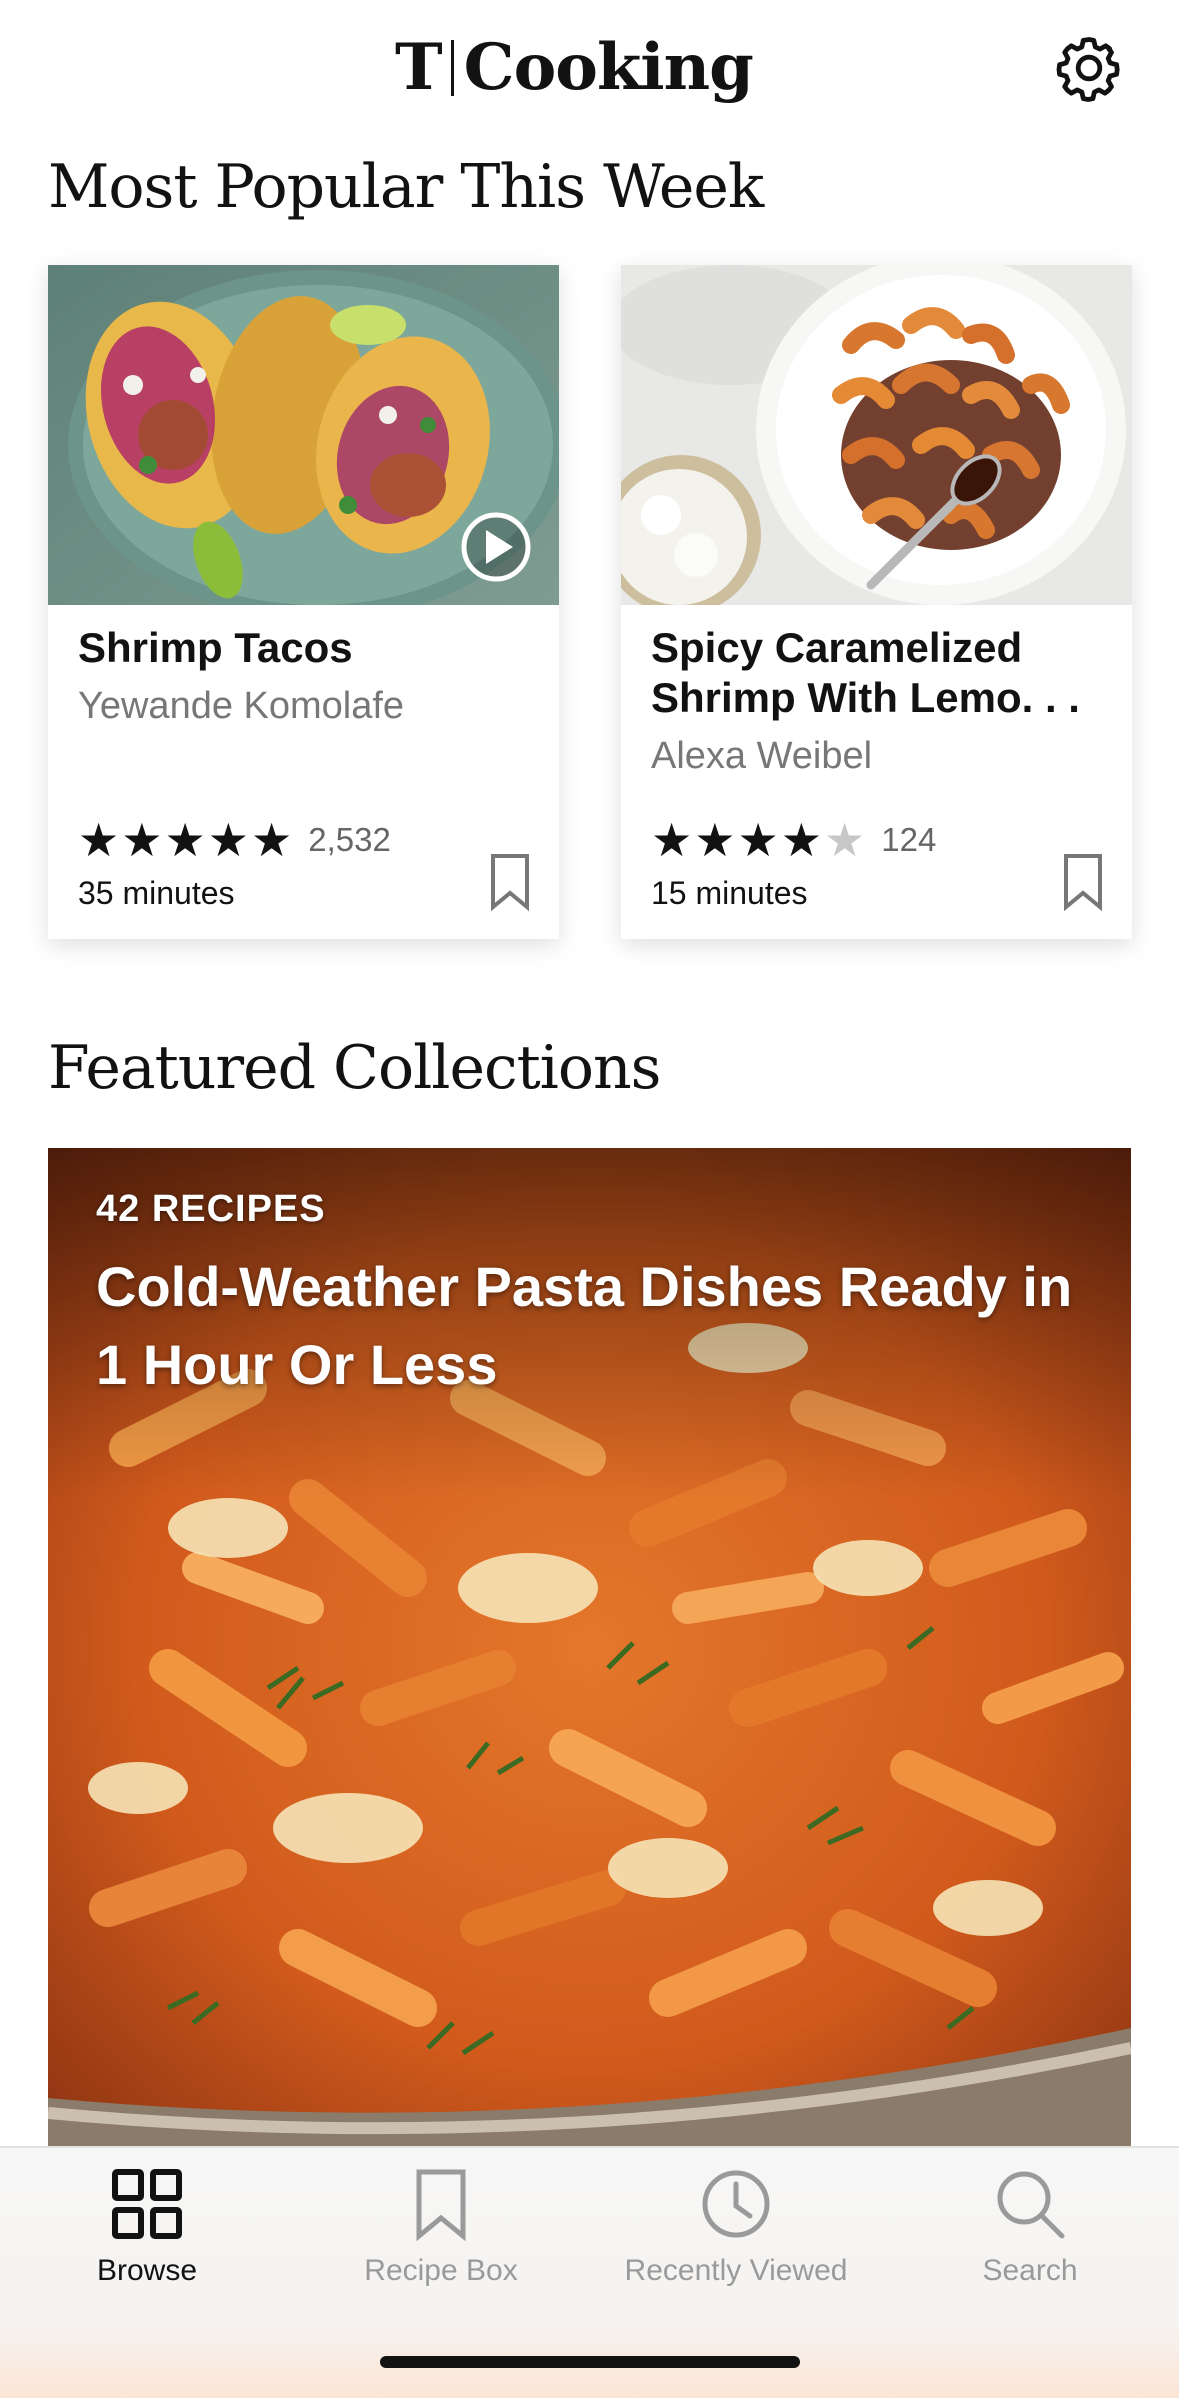 This screenshot has width=1179, height=2398. I want to click on section-title-featured: Featured Collections, so click(354, 1068).